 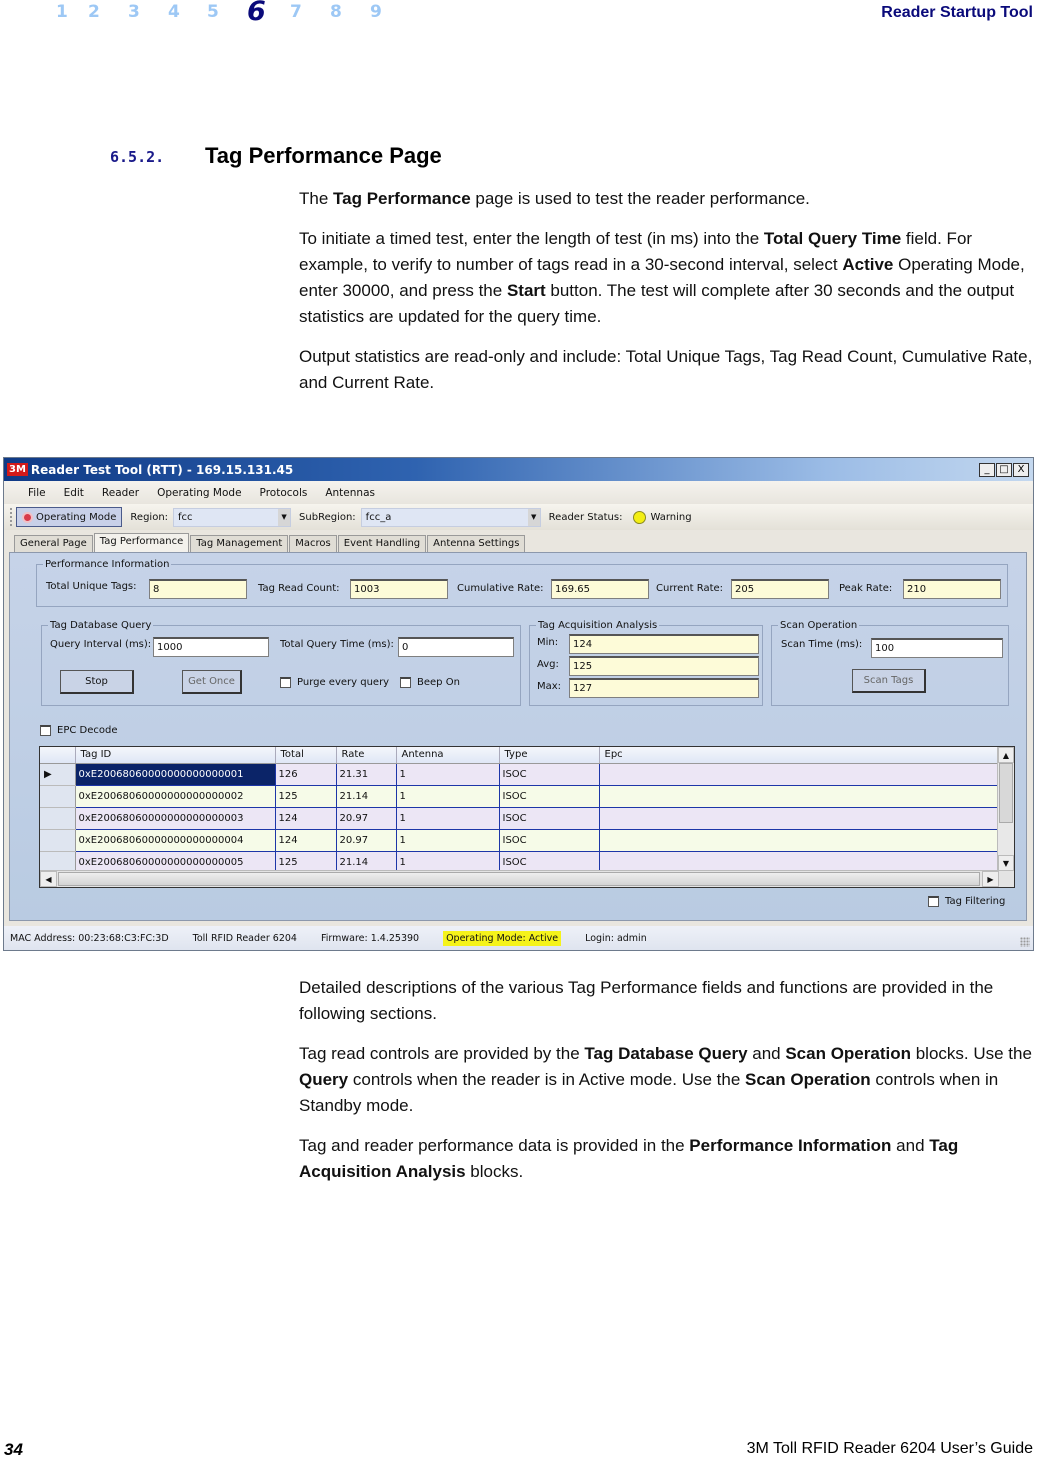 What do you see at coordinates (382, 543) in the screenshot?
I see `tab-event-handling: Event Handling` at bounding box center [382, 543].